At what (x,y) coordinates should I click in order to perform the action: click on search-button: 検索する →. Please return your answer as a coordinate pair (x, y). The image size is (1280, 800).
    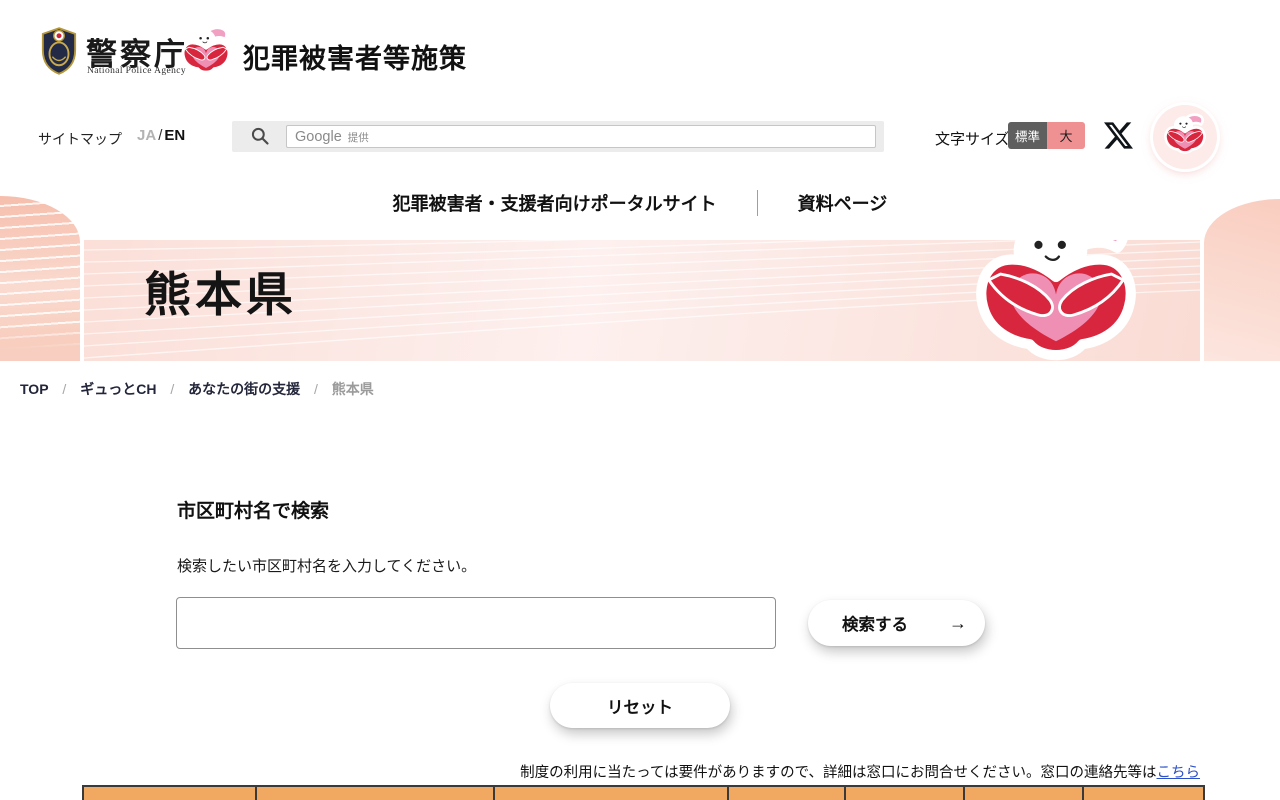
    Looking at the image, I should click on (896, 623).